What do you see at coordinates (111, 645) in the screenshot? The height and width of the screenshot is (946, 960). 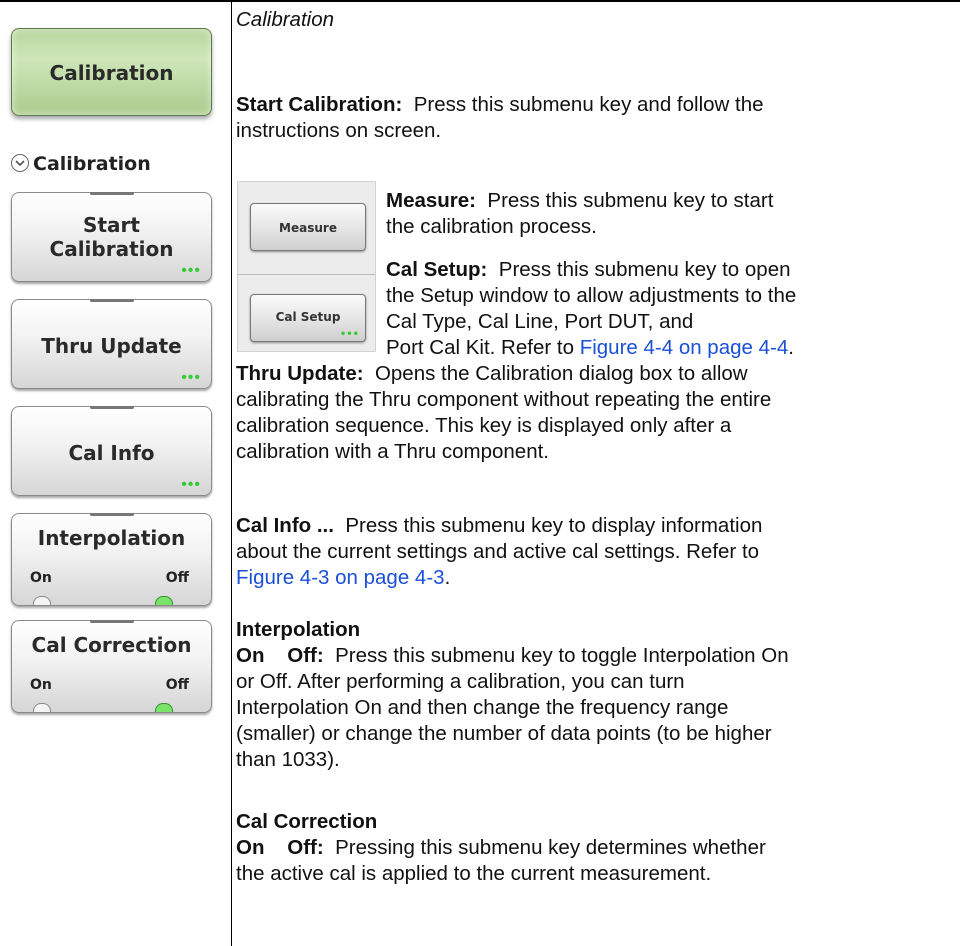 I see `cal-correction-label: Cal Correction` at bounding box center [111, 645].